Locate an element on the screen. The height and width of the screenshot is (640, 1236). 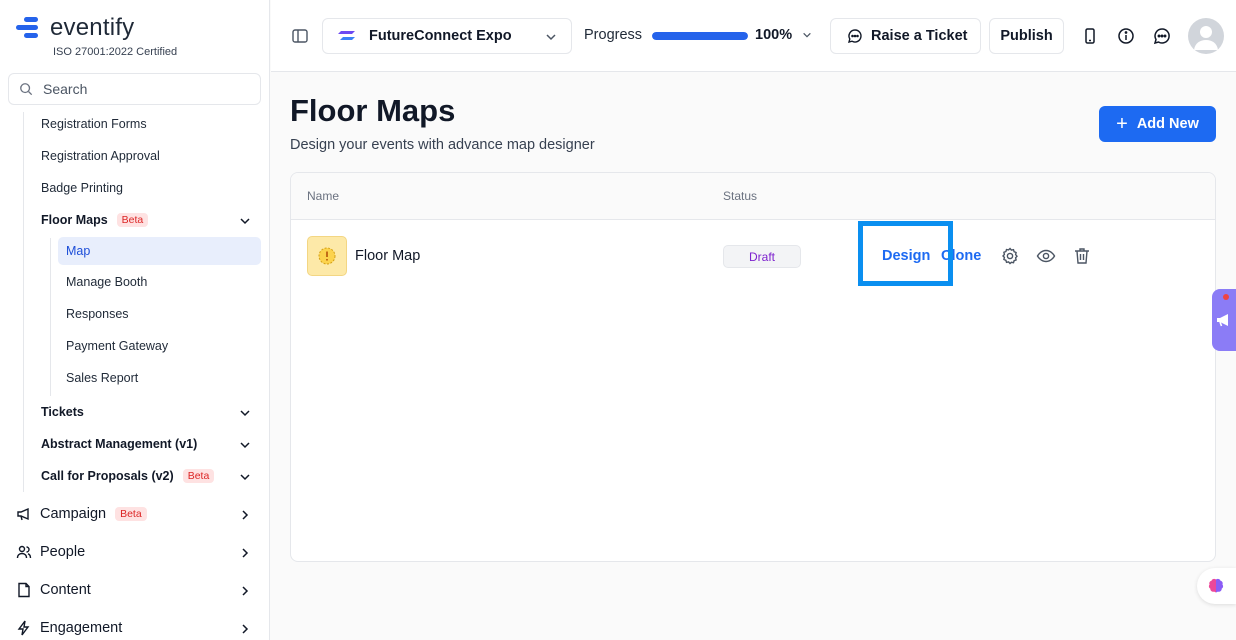
notification-dot is located at coordinates (1226, 297).